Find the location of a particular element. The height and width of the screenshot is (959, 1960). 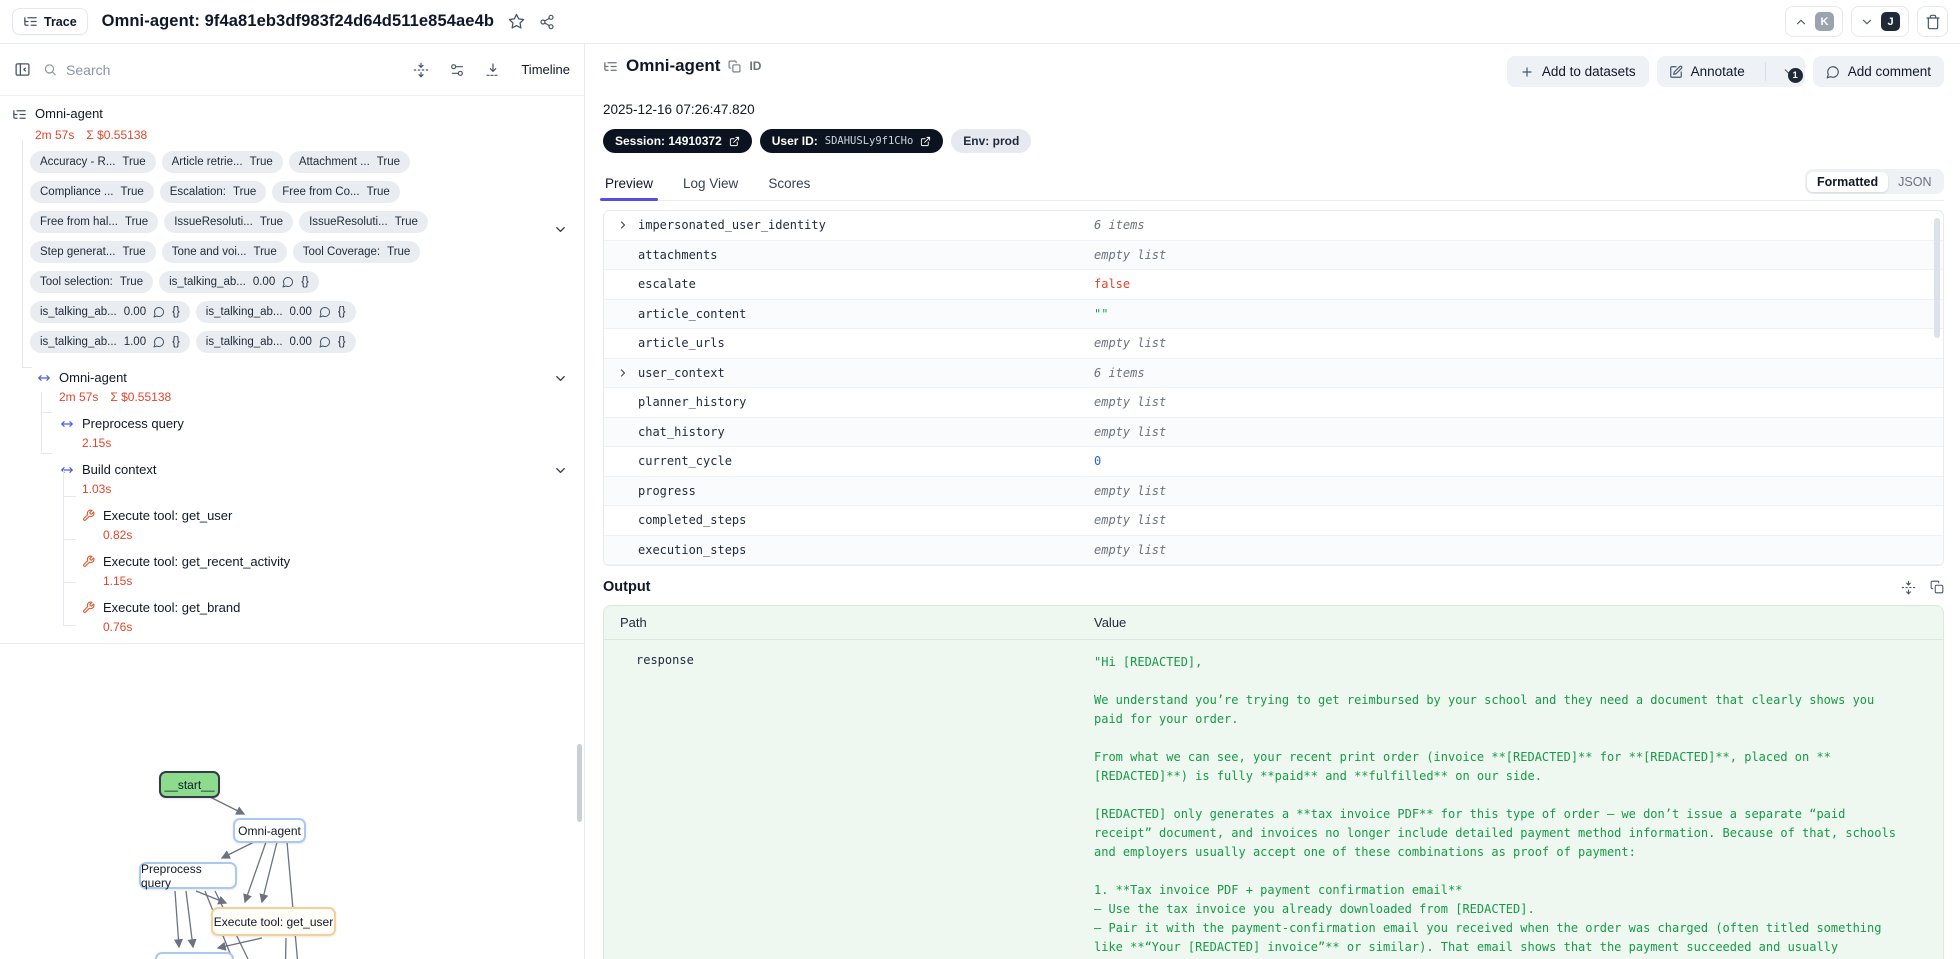

search-input is located at coordinates (234, 69).